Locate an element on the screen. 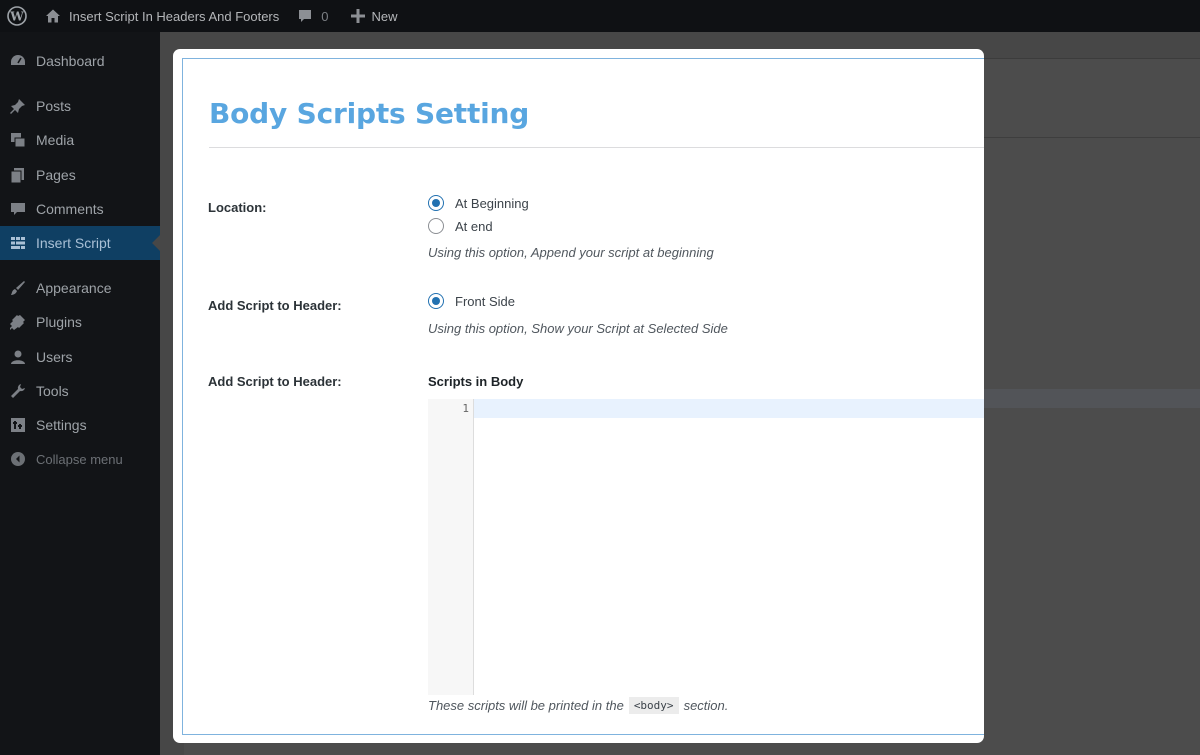  line-number: 1 is located at coordinates (465, 408).